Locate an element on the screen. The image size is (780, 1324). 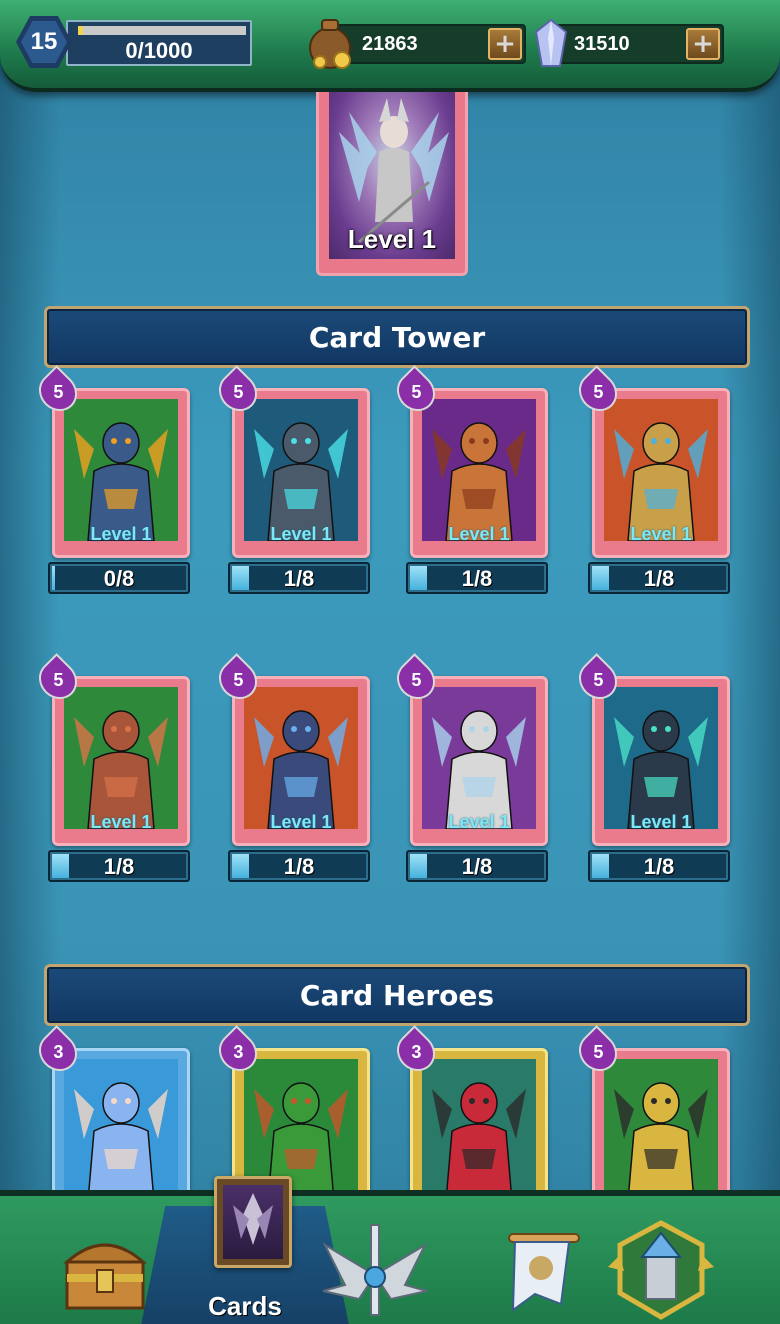
add-gold-button: + is located at coordinates (505, 44).